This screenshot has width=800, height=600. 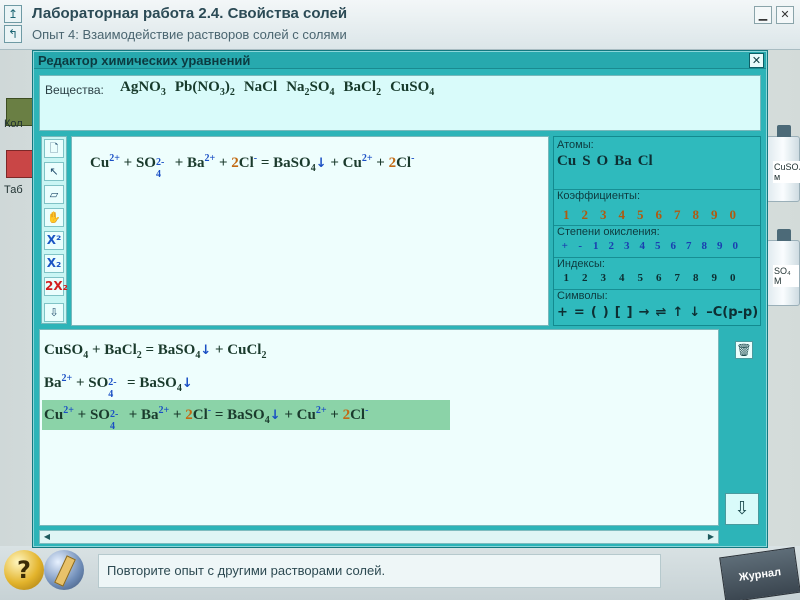 I want to click on bottle-label: SO₄ М, so click(x=786, y=276).